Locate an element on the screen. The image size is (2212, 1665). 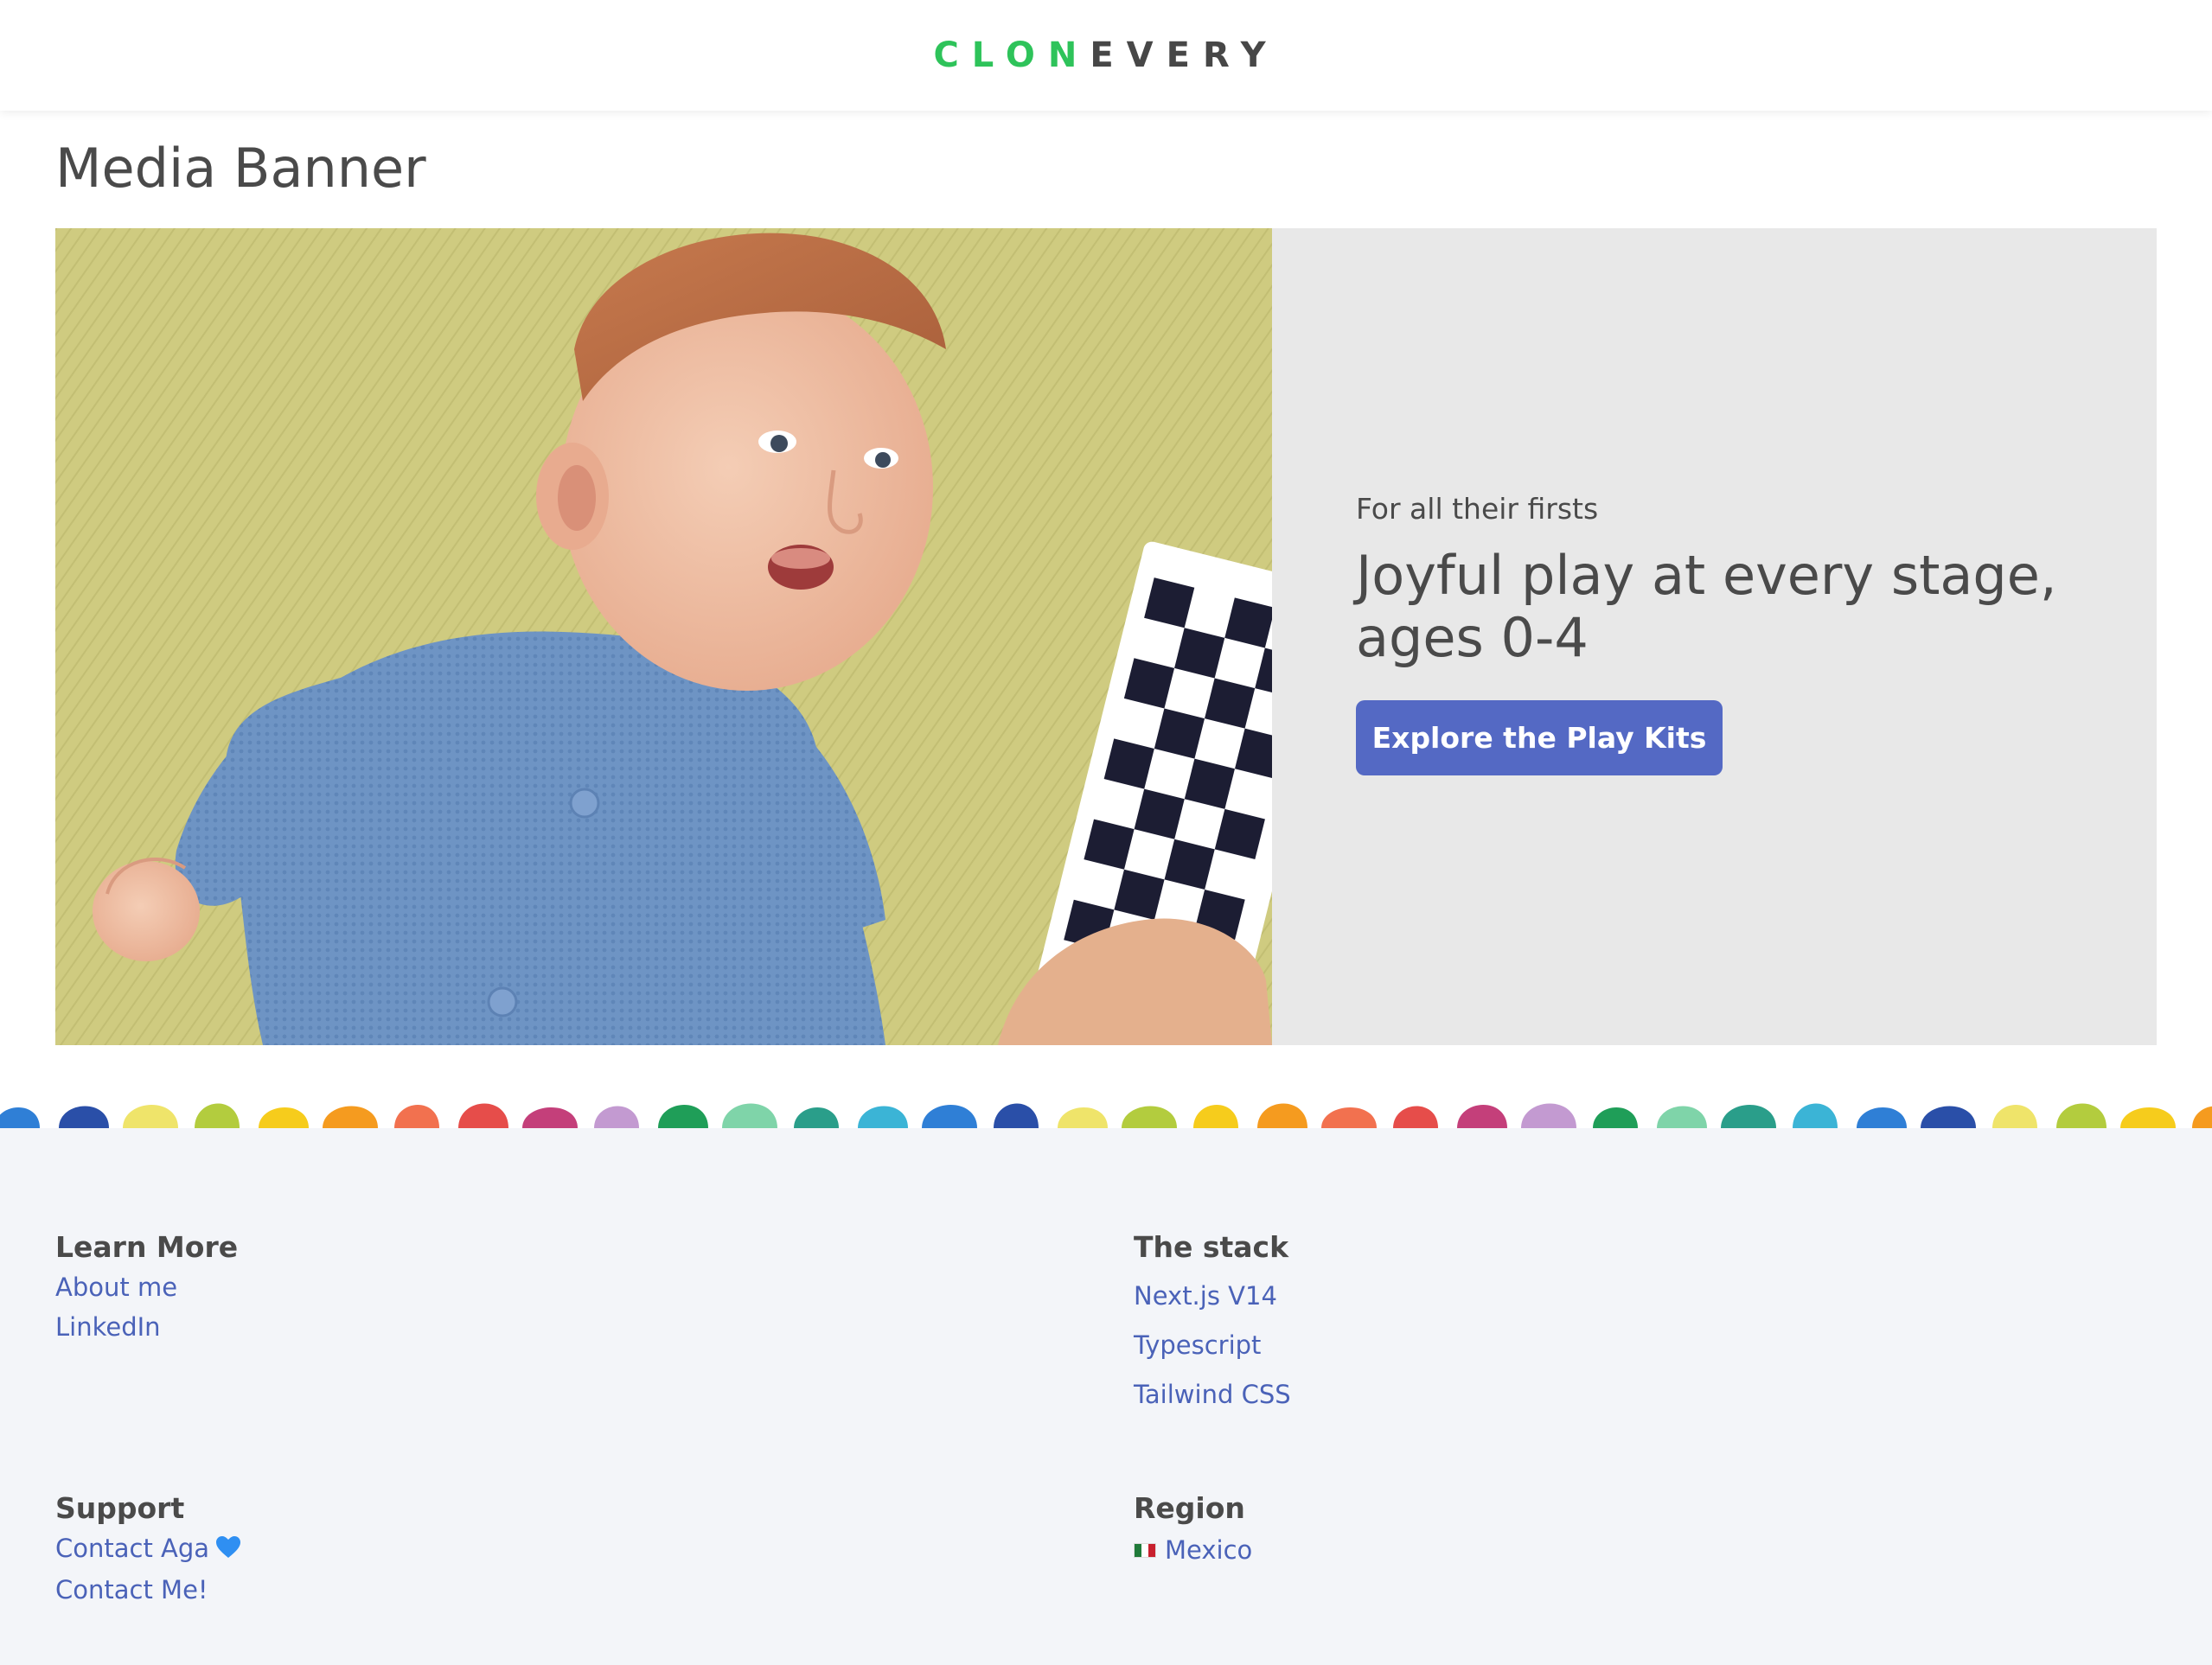
logo-part-every: EVERY is located at coordinates (1184, 55).